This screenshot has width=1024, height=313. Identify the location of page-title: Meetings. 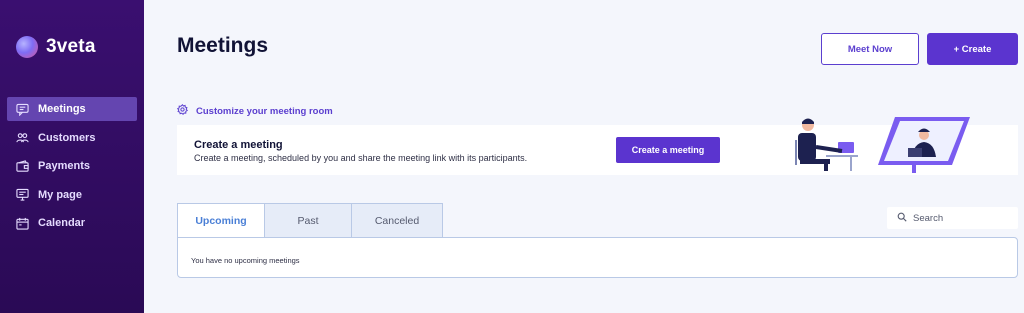
(223, 45).